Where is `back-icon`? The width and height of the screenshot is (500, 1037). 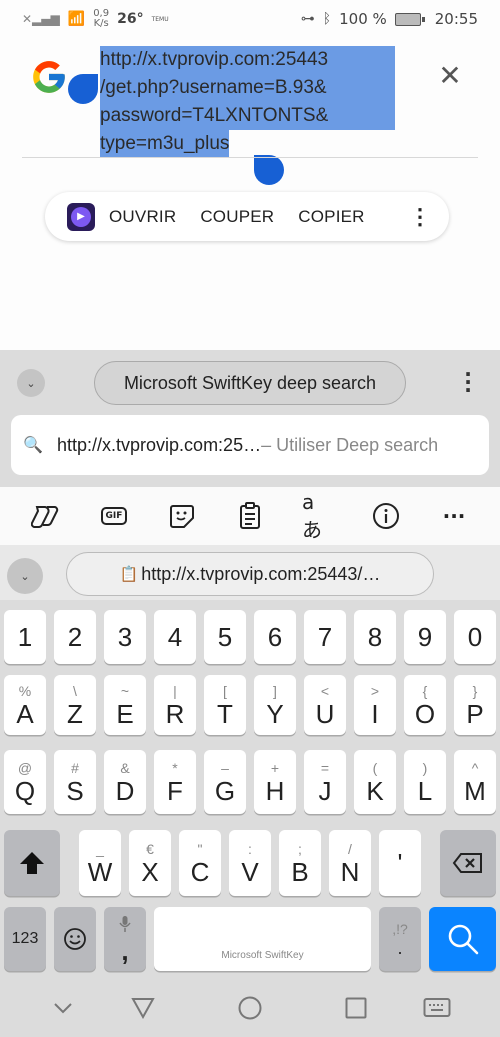
back-icon is located at coordinates (143, 1008).